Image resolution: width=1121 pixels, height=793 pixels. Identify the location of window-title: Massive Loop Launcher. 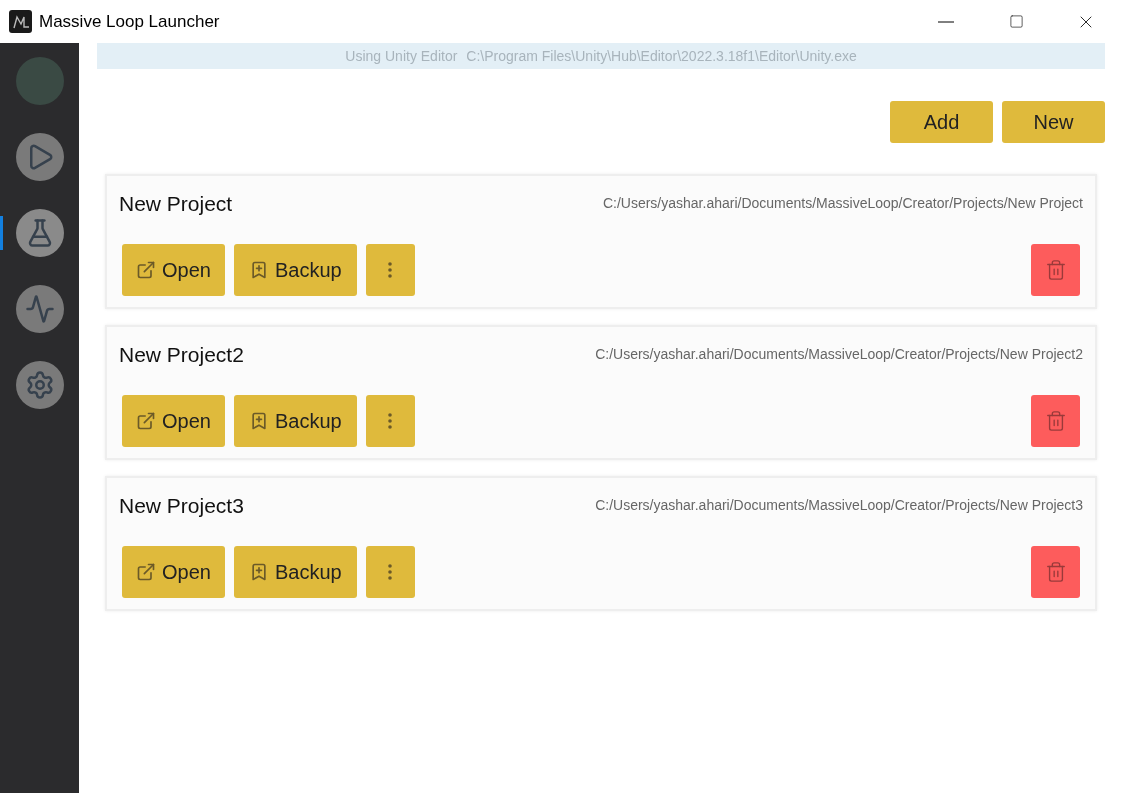
(129, 21).